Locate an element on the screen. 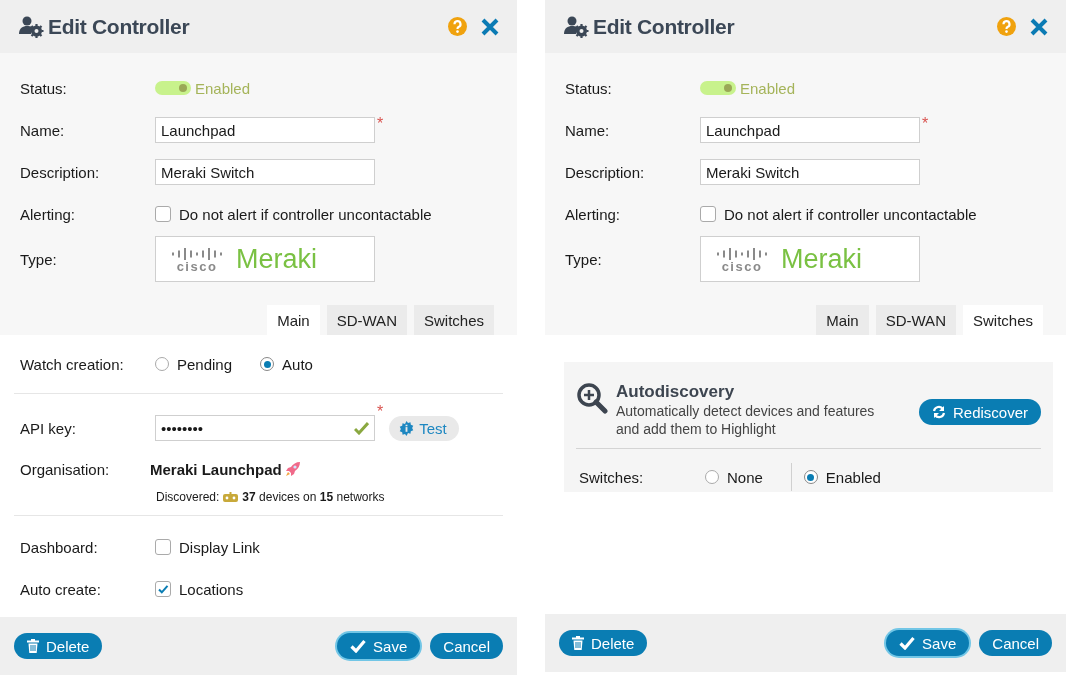 This screenshot has width=1066, height=675. field-label: Switches: is located at coordinates (612, 477).